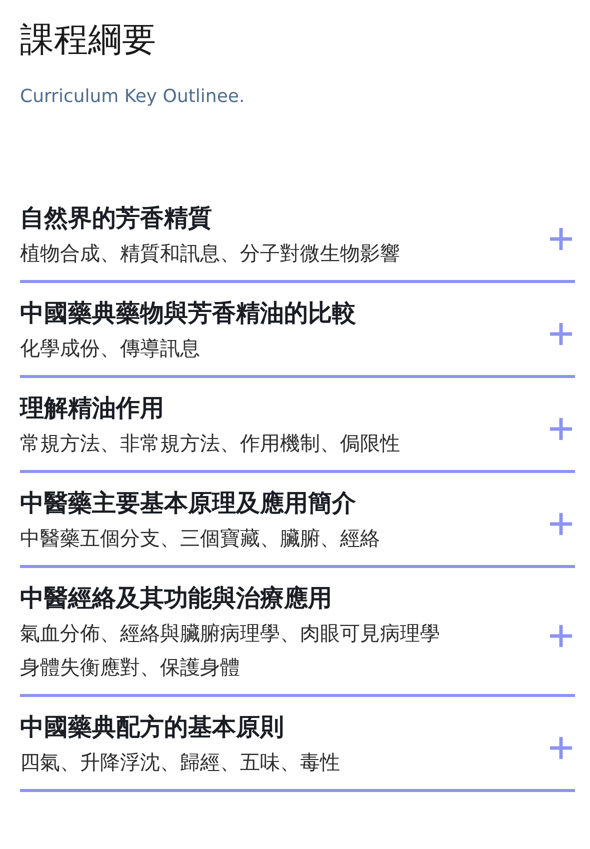  Describe the element at coordinates (116, 218) in the screenshot. I see `section-title: 自然界的芳香精質` at that location.